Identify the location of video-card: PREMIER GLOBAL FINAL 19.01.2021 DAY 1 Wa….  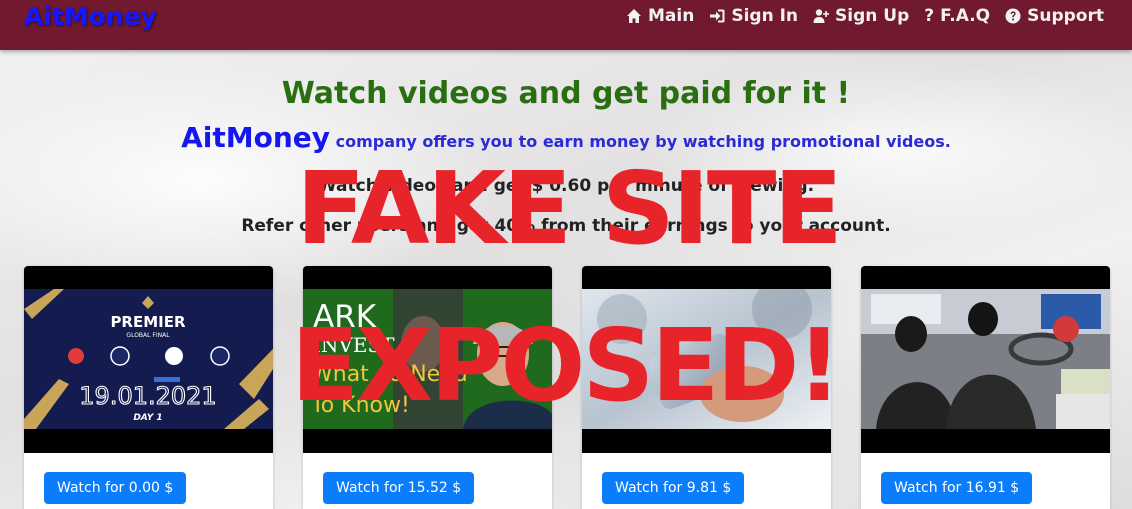
(148, 387).